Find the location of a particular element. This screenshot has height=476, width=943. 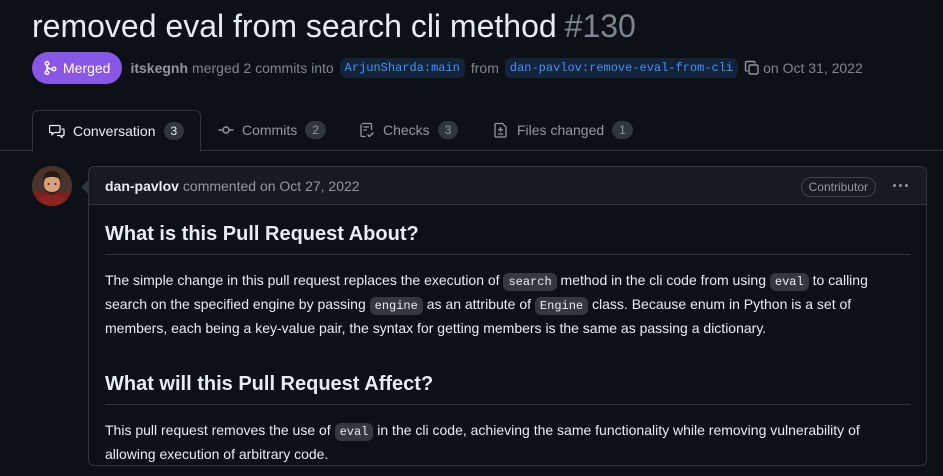

heading-about: What is this Pull Request About? is located at coordinates (507, 230).